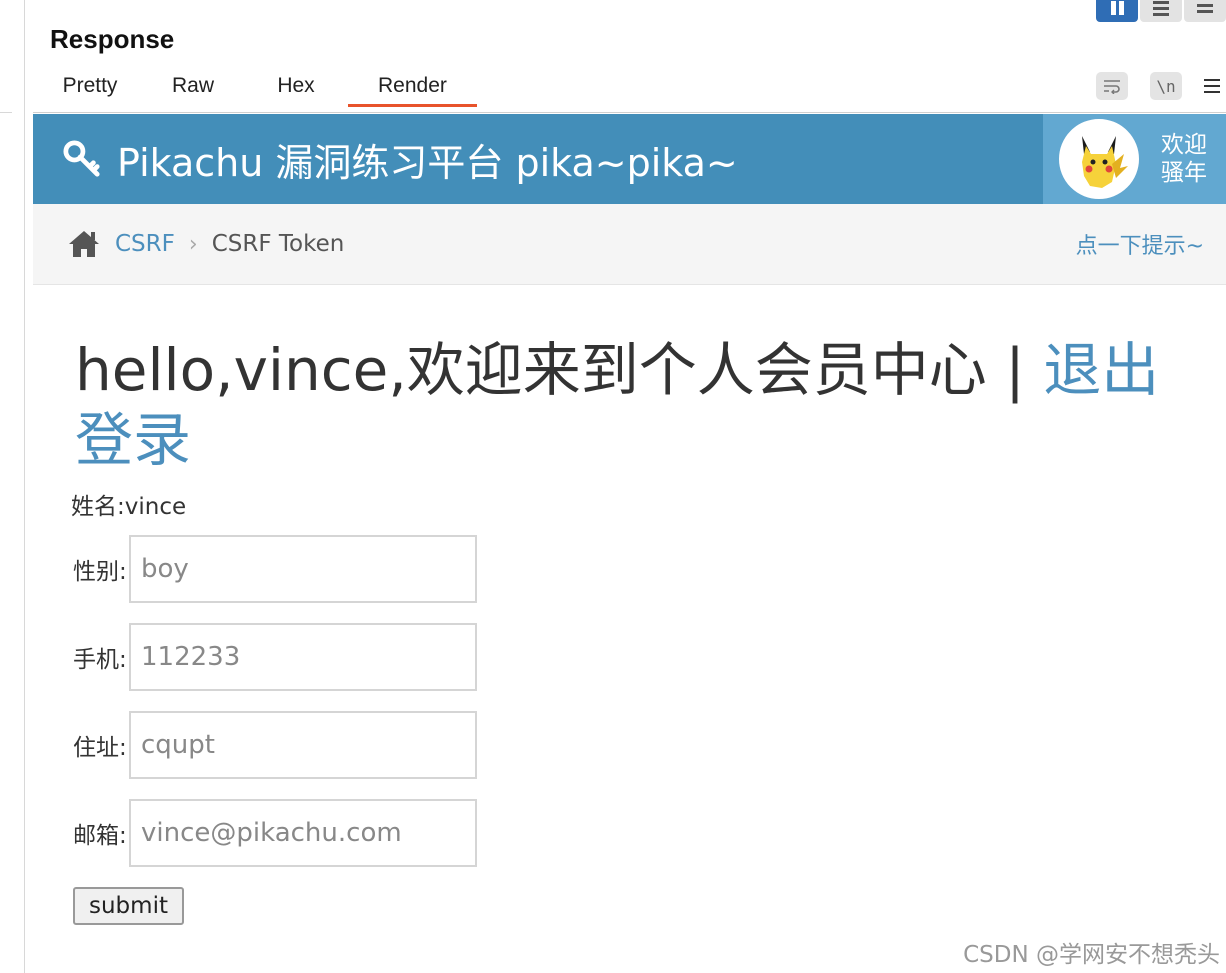  I want to click on tab-pretty: Pretty, so click(90, 90).